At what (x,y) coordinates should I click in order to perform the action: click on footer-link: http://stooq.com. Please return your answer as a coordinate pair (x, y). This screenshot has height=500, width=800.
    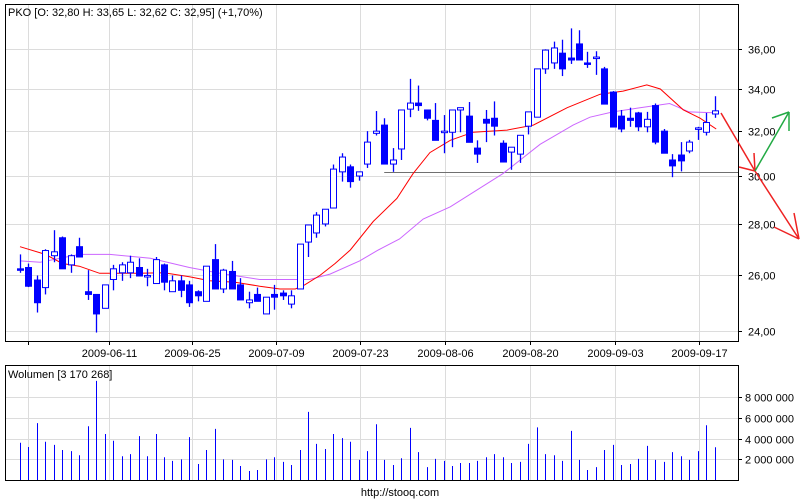
    Looking at the image, I should click on (400, 493).